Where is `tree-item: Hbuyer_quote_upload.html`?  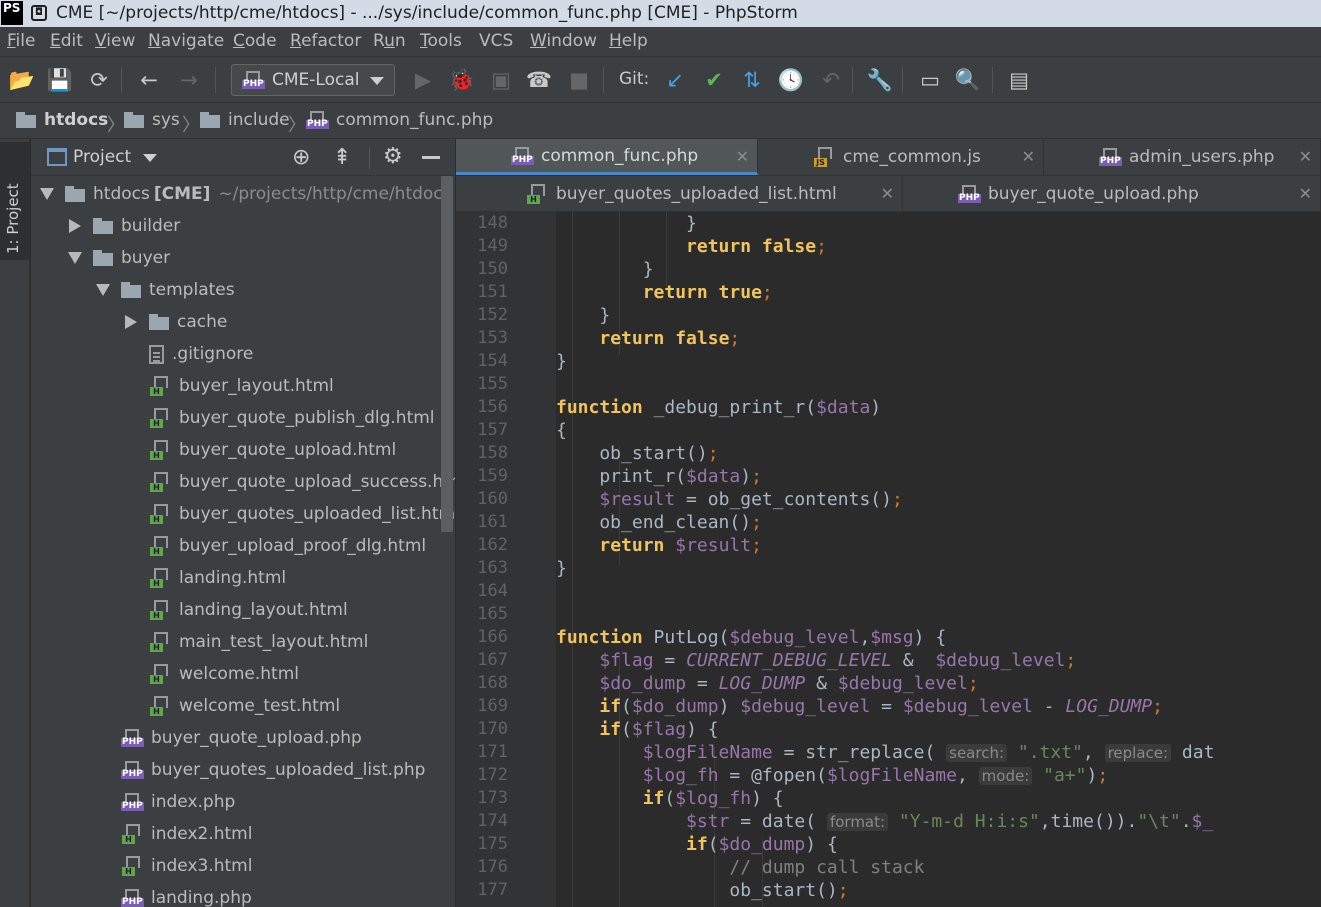 tree-item: Hbuyer_quote_upload.html is located at coordinates (258, 450).